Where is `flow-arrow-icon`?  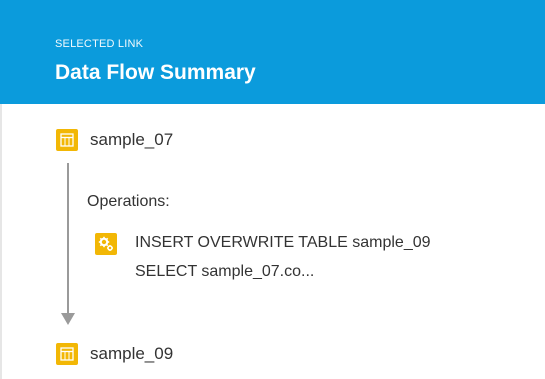 flow-arrow-icon is located at coordinates (68, 319).